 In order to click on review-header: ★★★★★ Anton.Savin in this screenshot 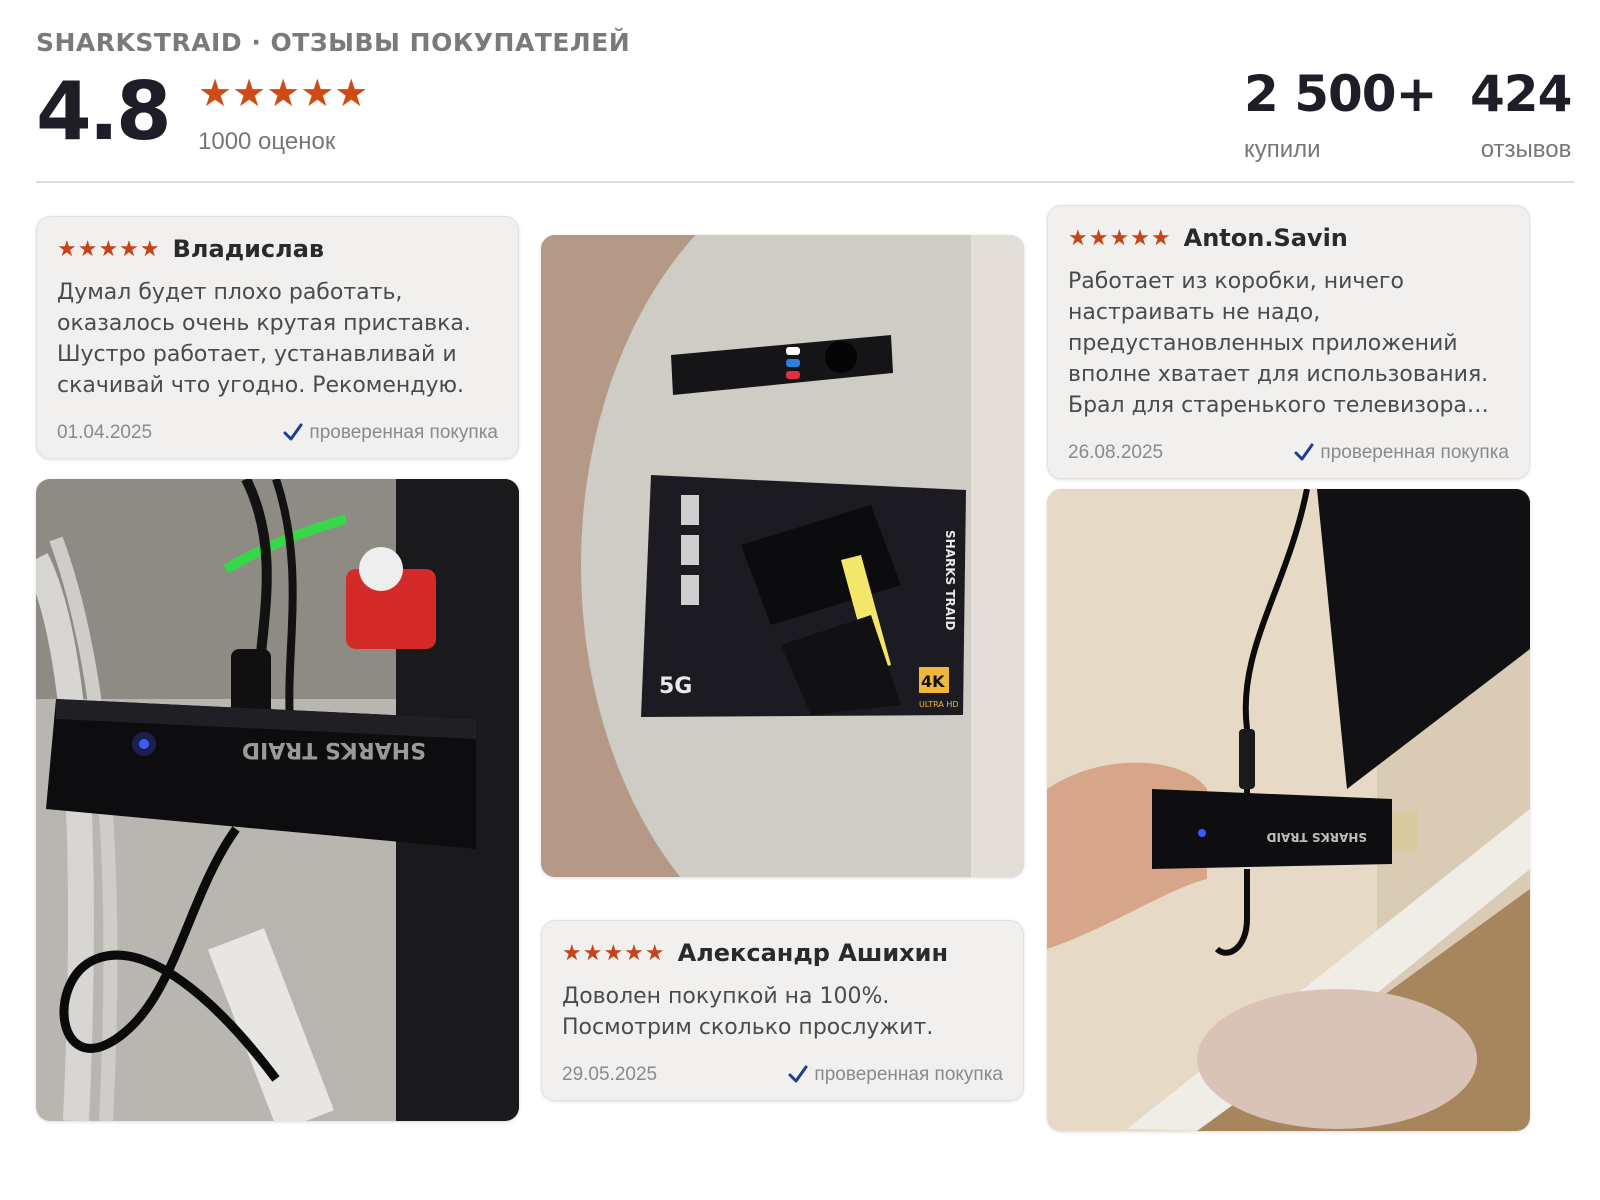, I will do `click(1208, 238)`.